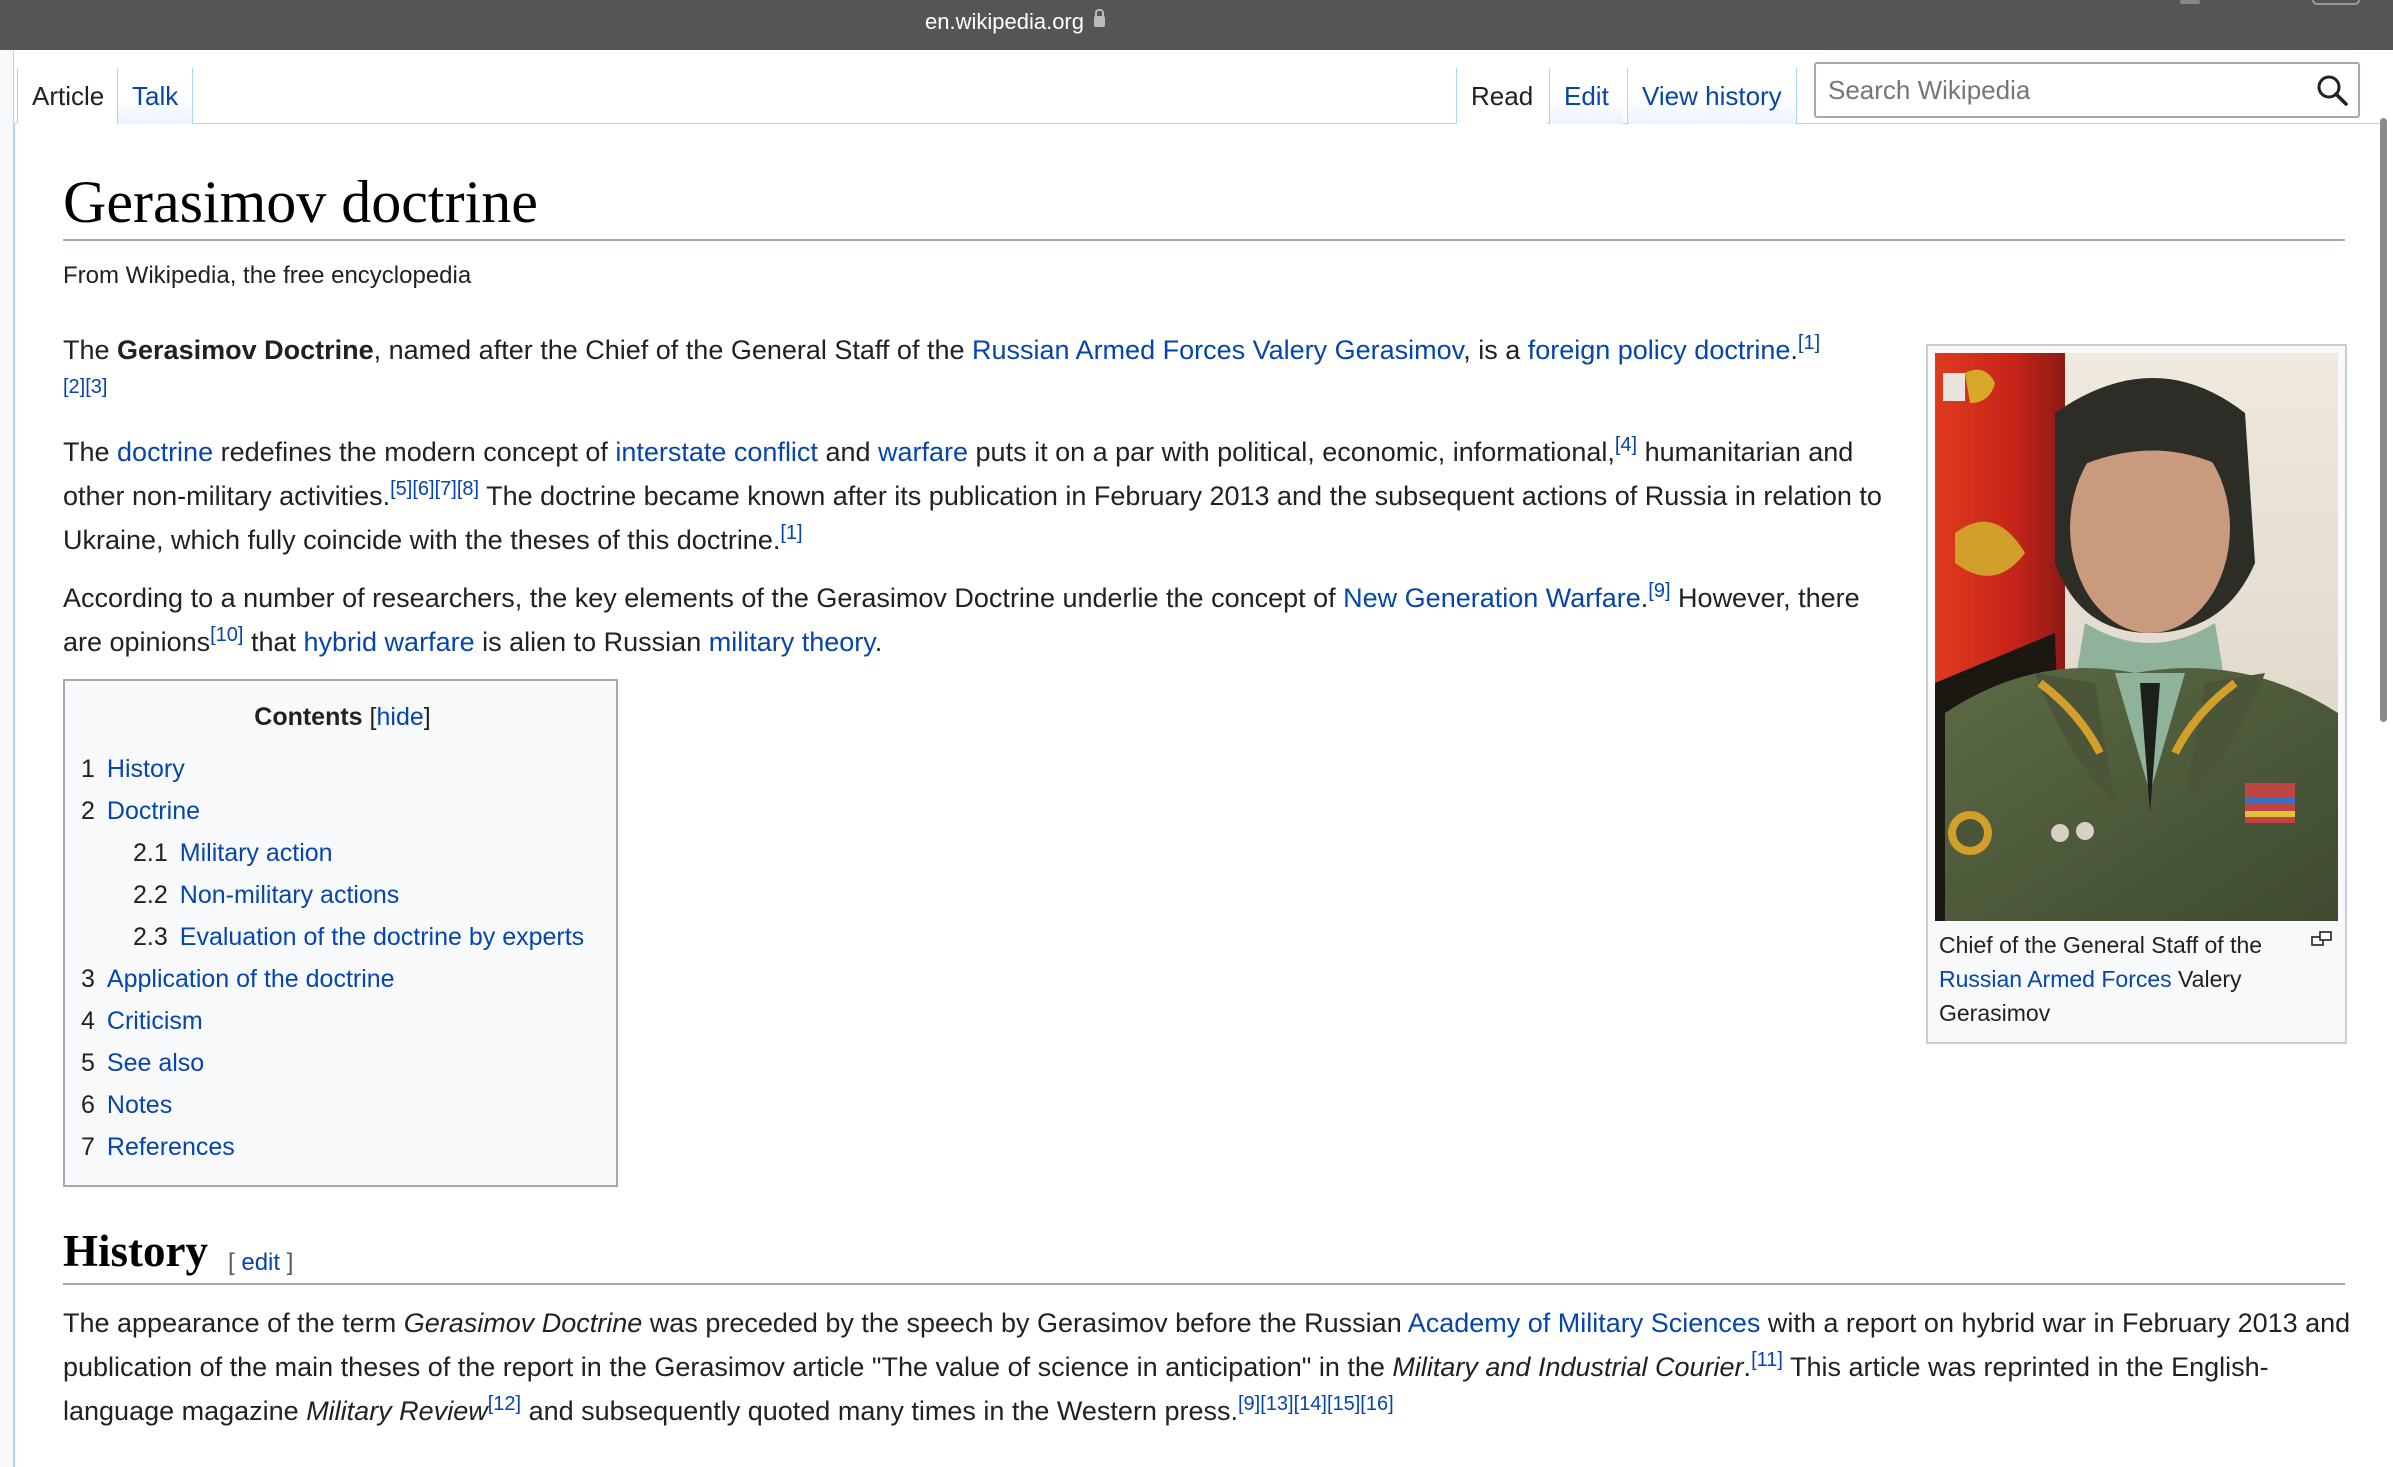 The width and height of the screenshot is (2393, 1467). Describe the element at coordinates (1659, 591) in the screenshot. I see `reference-link: [9]` at that location.